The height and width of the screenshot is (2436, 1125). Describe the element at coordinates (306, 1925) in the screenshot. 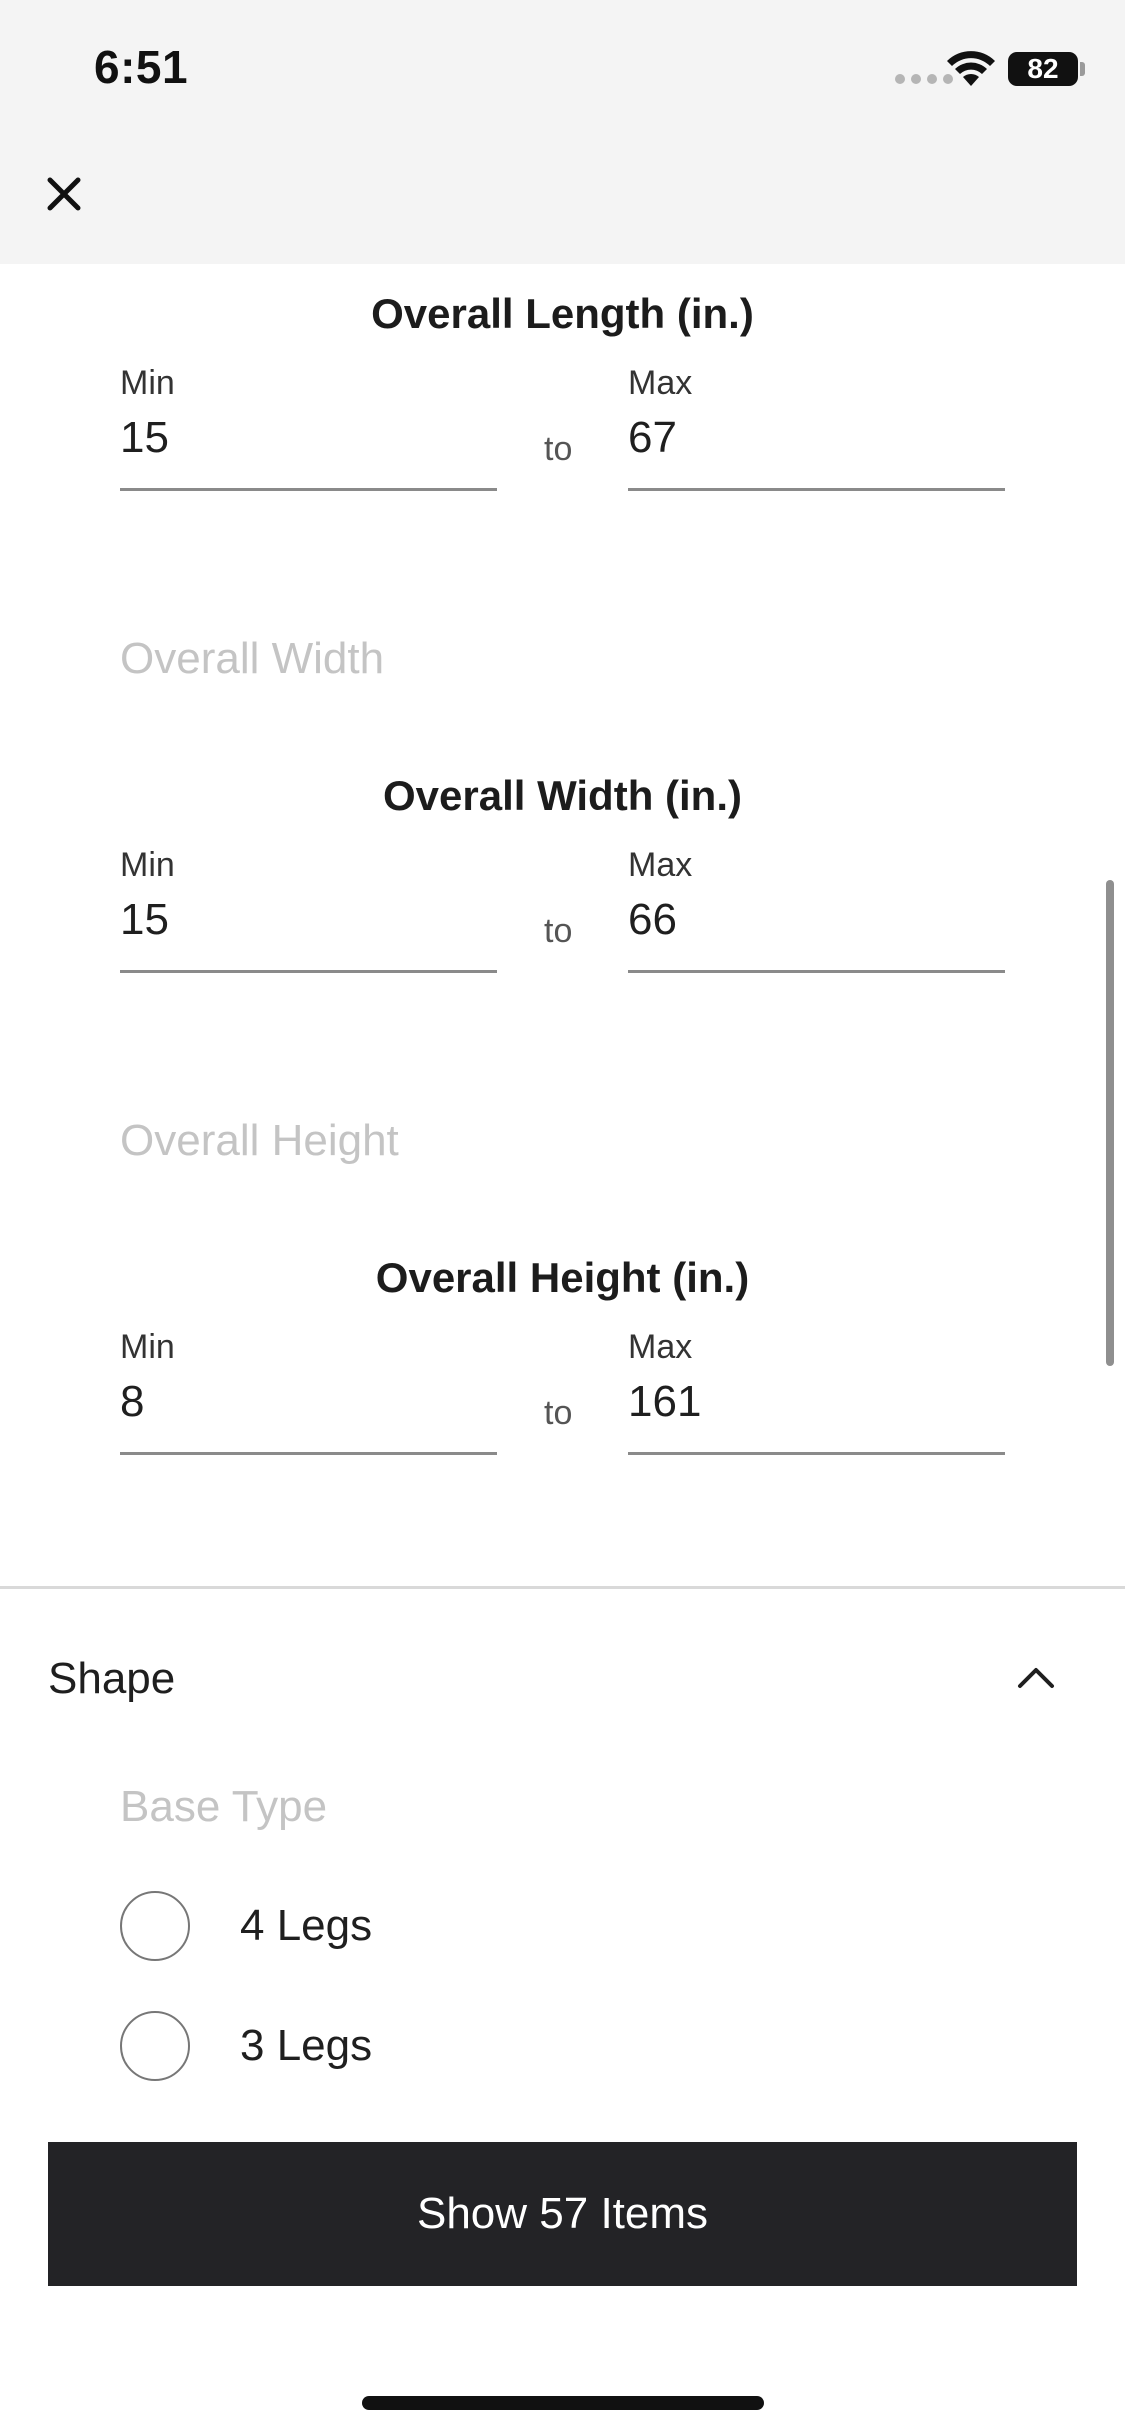

I see `radio-label: 4 Legs` at that location.